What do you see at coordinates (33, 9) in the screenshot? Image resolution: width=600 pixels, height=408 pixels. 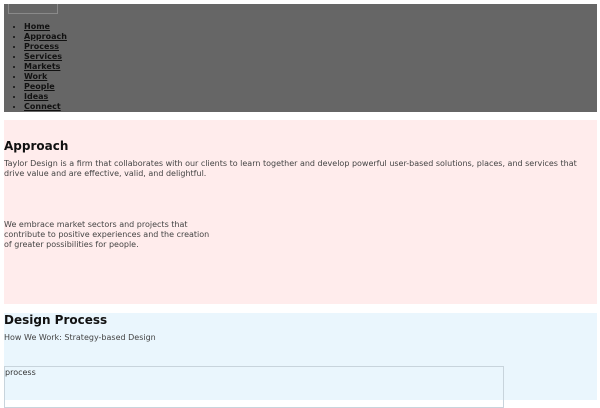 I see `logo` at bounding box center [33, 9].